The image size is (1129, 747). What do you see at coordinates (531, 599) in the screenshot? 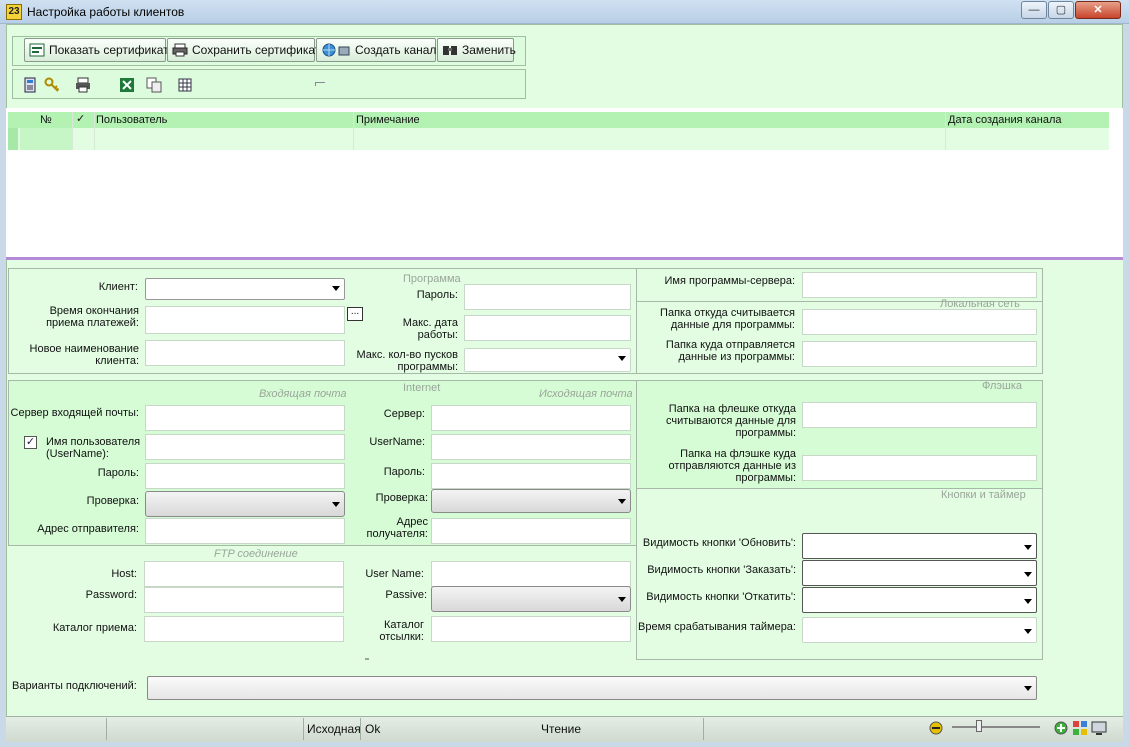
I see `passive-select` at bounding box center [531, 599].